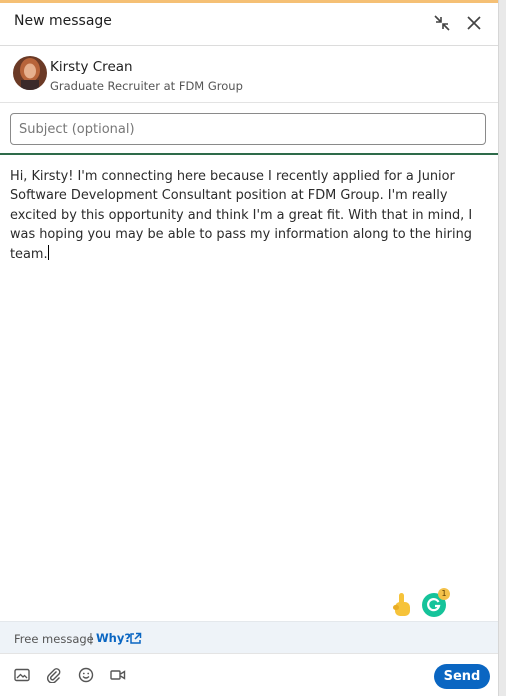 The image size is (506, 696). I want to click on emoji-button, so click(86, 675).